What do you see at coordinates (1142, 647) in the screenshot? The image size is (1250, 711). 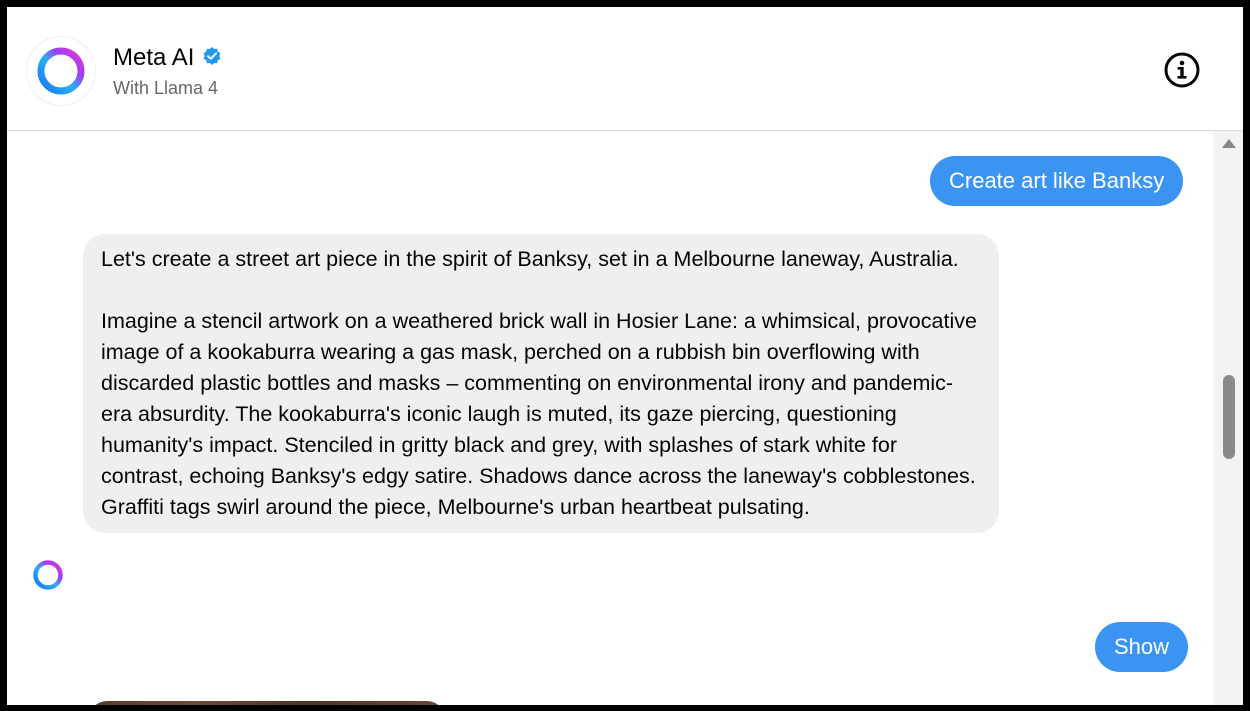 I see `user-message: Show` at bounding box center [1142, 647].